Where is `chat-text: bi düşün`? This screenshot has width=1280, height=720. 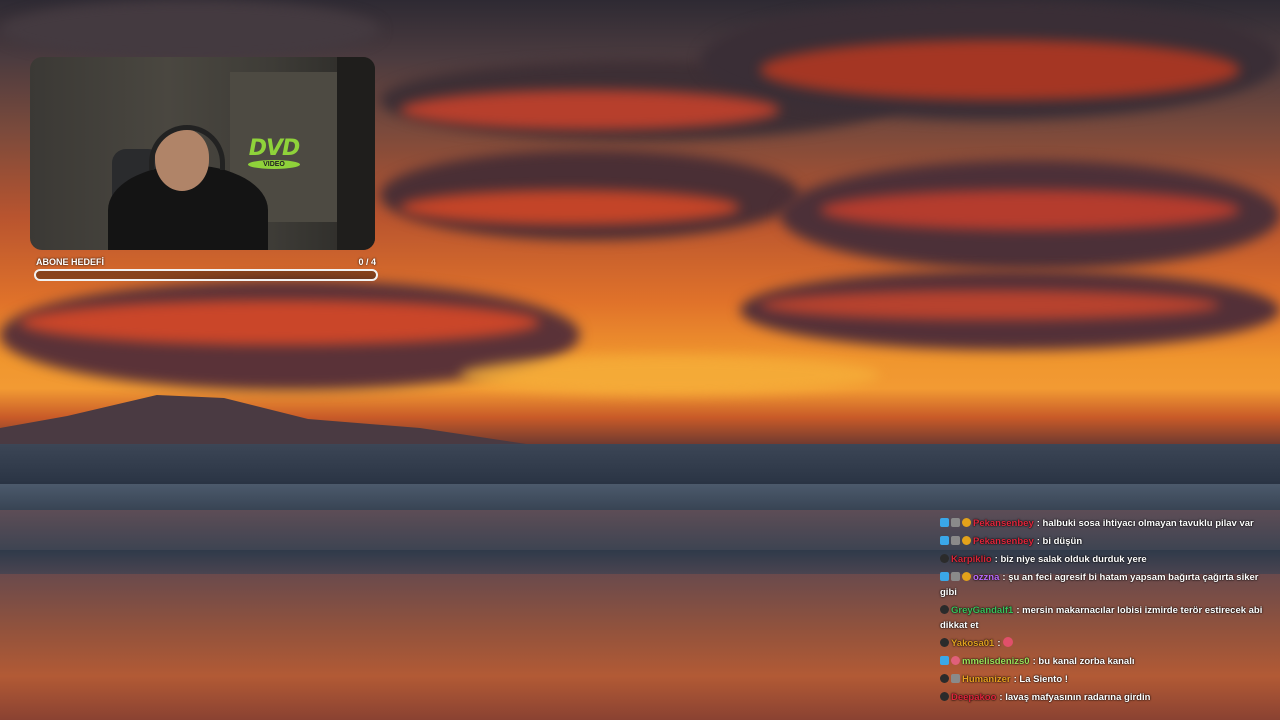 chat-text: bi düşün is located at coordinates (1062, 541).